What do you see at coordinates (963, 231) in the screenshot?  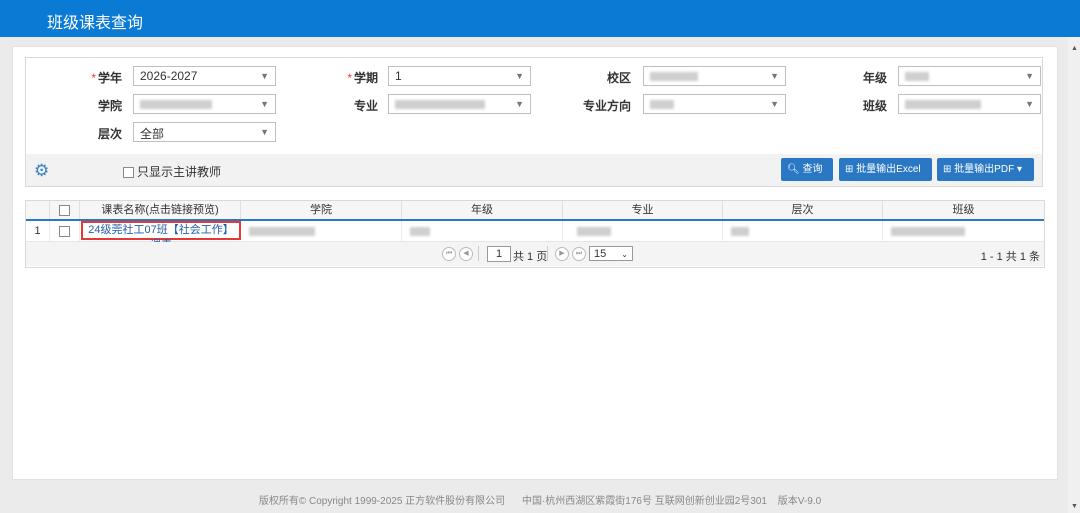 I see `class-cell` at bounding box center [963, 231].